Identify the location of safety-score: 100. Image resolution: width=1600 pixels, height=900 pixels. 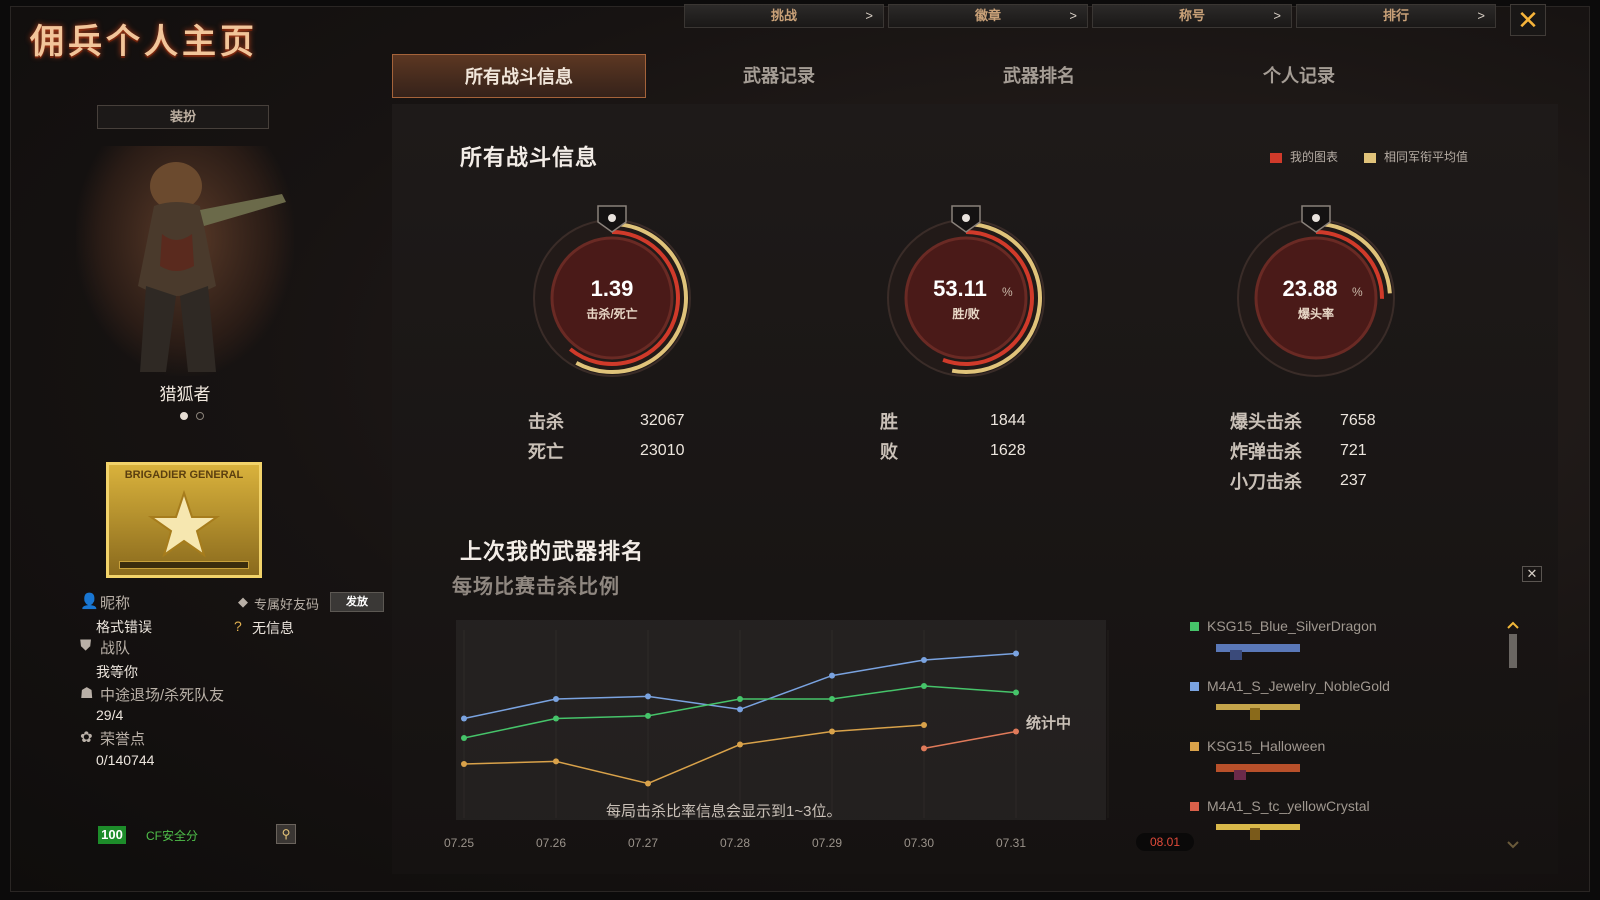
(112, 835).